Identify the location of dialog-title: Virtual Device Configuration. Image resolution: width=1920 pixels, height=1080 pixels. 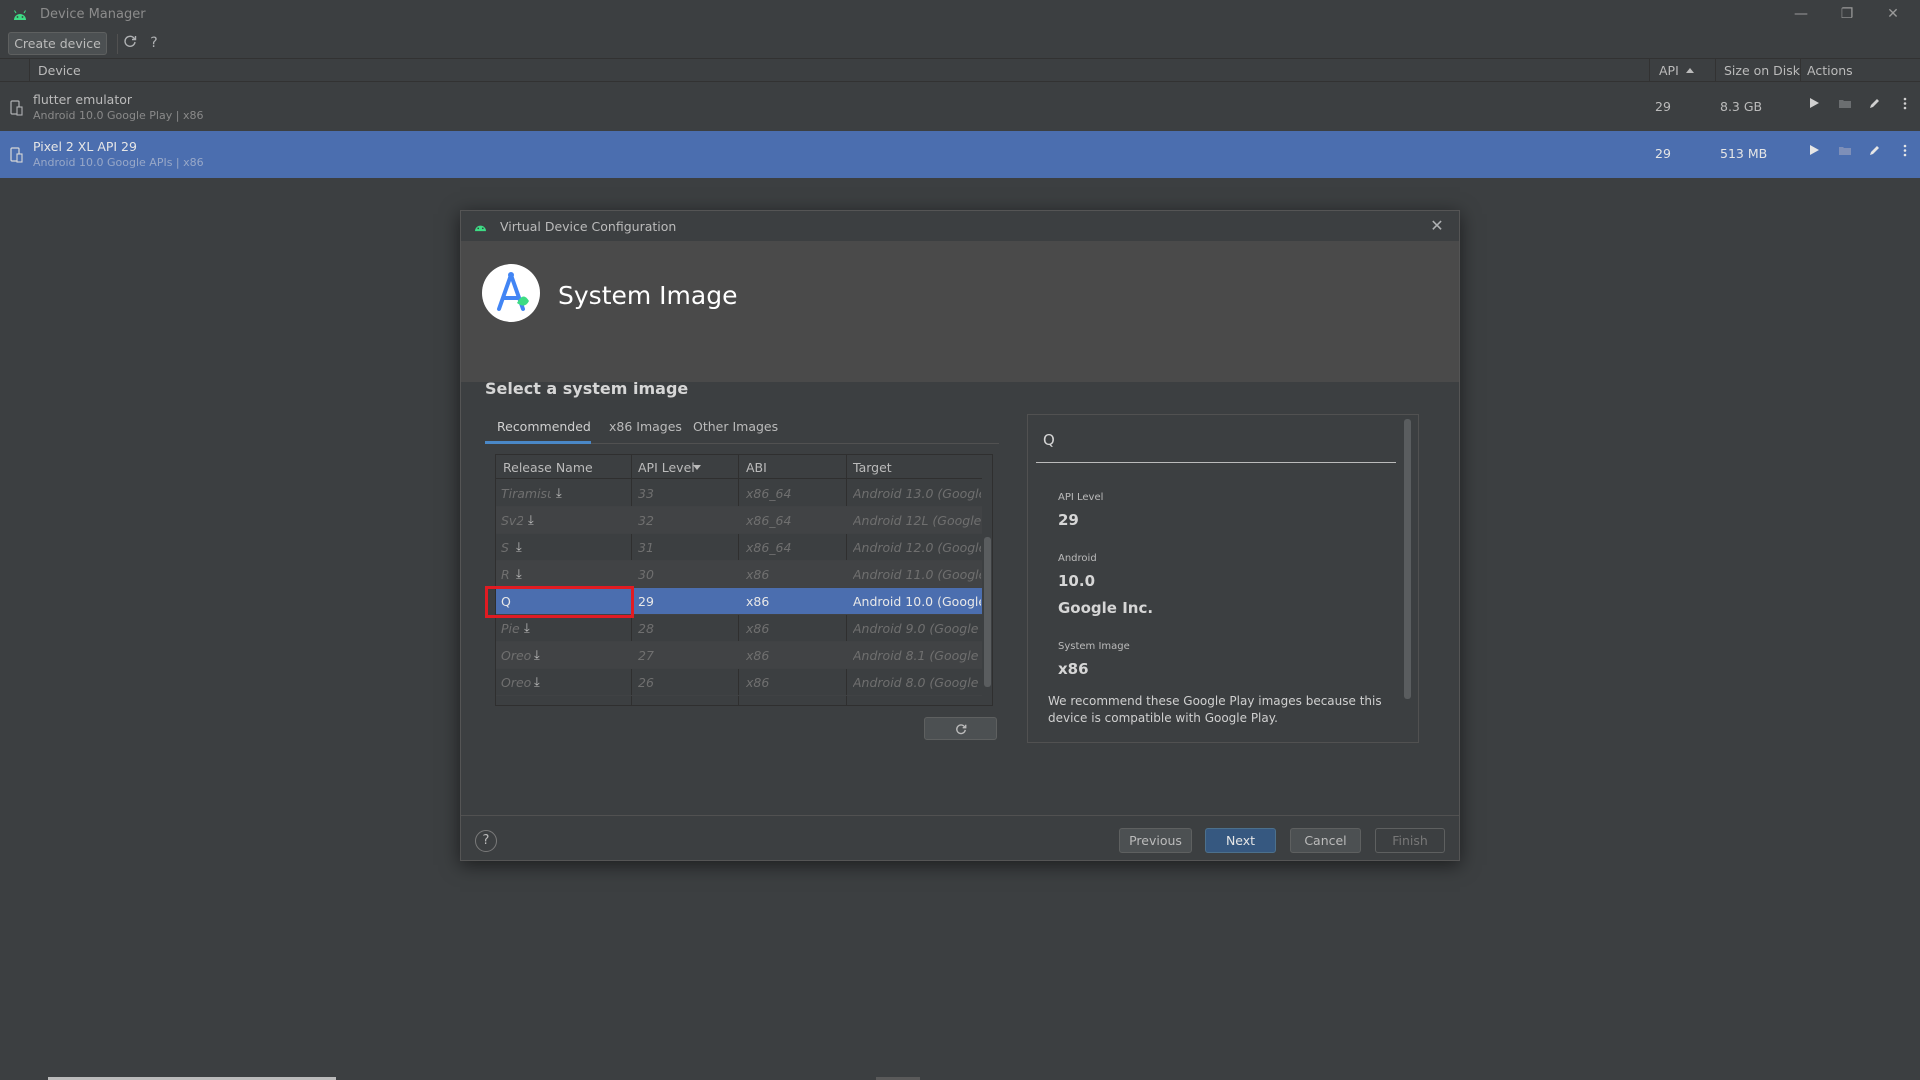
(588, 226).